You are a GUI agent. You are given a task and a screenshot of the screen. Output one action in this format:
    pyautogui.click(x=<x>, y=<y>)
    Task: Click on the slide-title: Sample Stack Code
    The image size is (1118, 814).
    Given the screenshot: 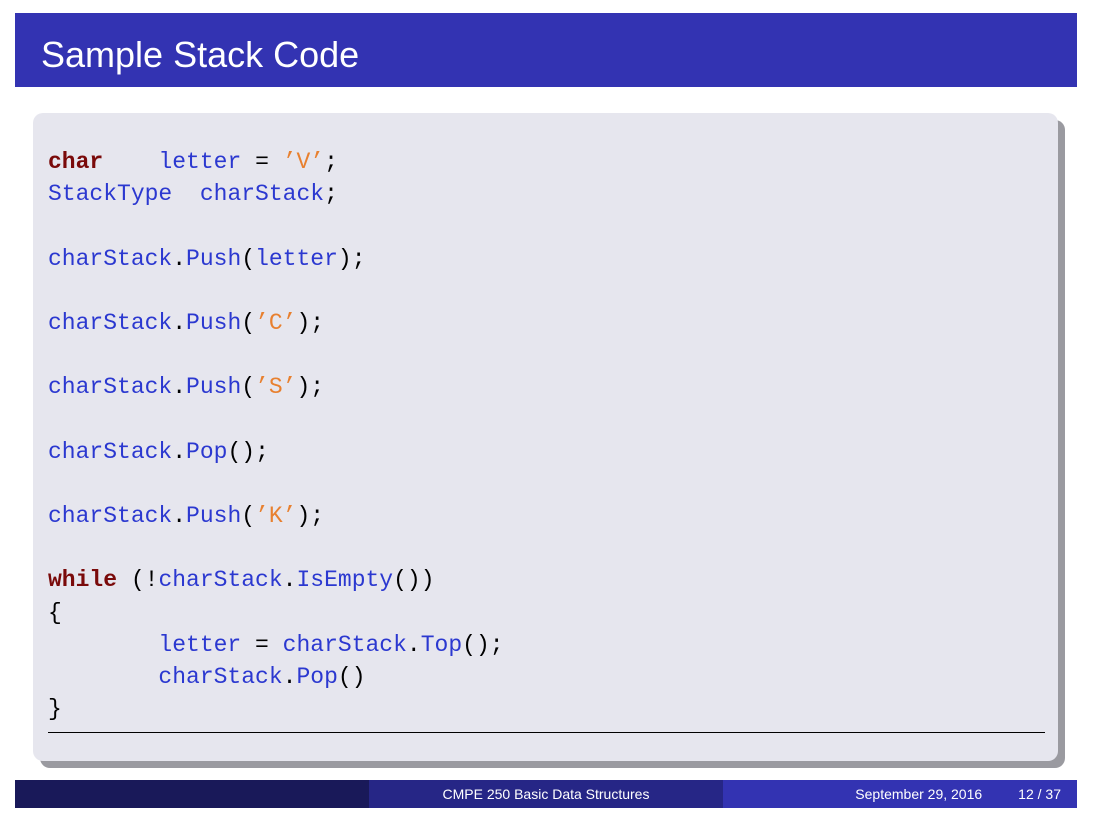 What is the action you would take?
    pyautogui.click(x=200, y=54)
    